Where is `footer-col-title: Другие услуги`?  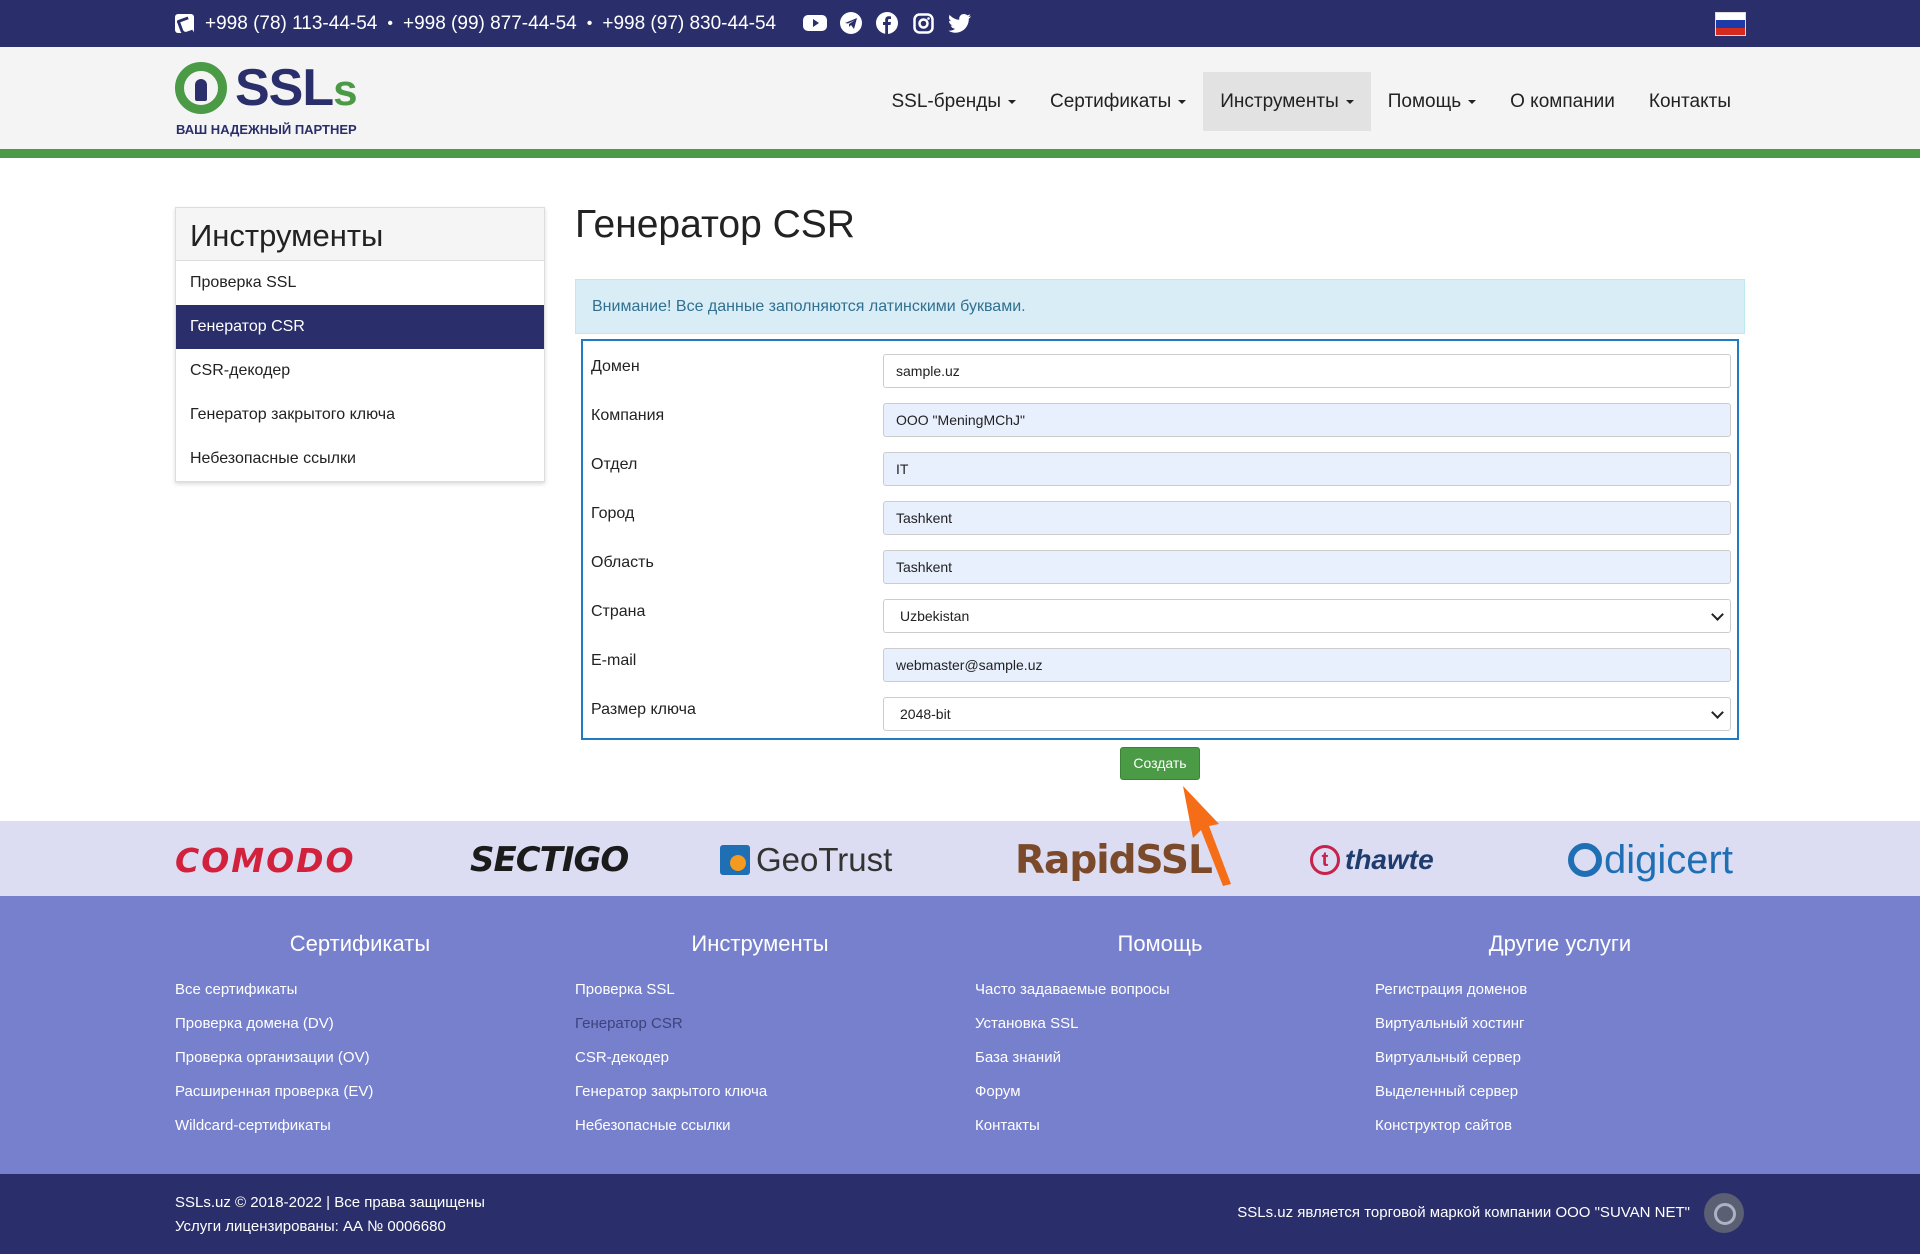
footer-col-title: Другие услуги is located at coordinates (1560, 943).